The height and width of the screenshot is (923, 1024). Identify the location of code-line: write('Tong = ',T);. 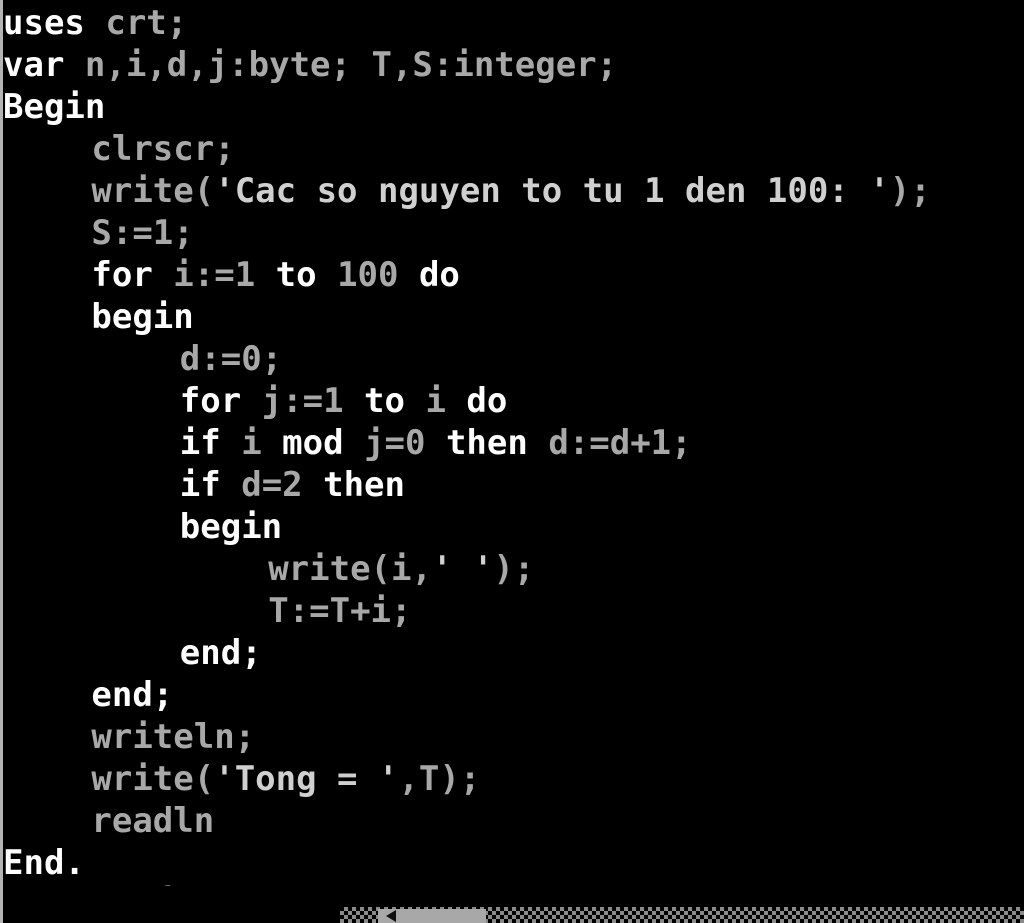
(285, 779).